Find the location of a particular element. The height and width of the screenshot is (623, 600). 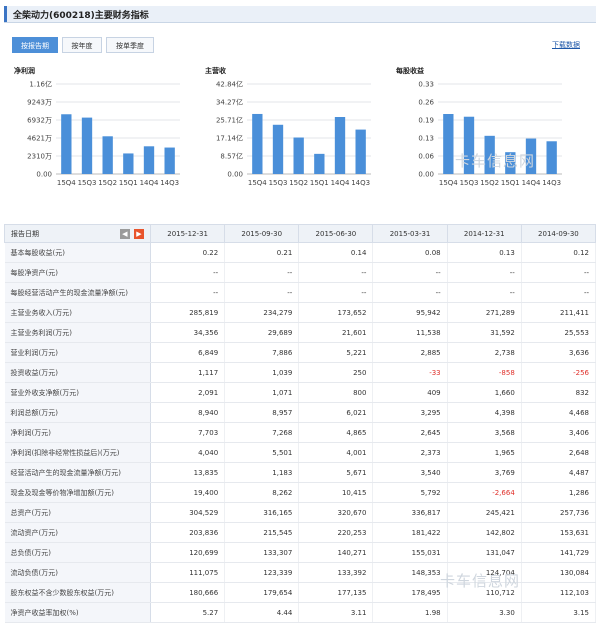

table-cell: 4,001 is located at coordinates (336, 452).